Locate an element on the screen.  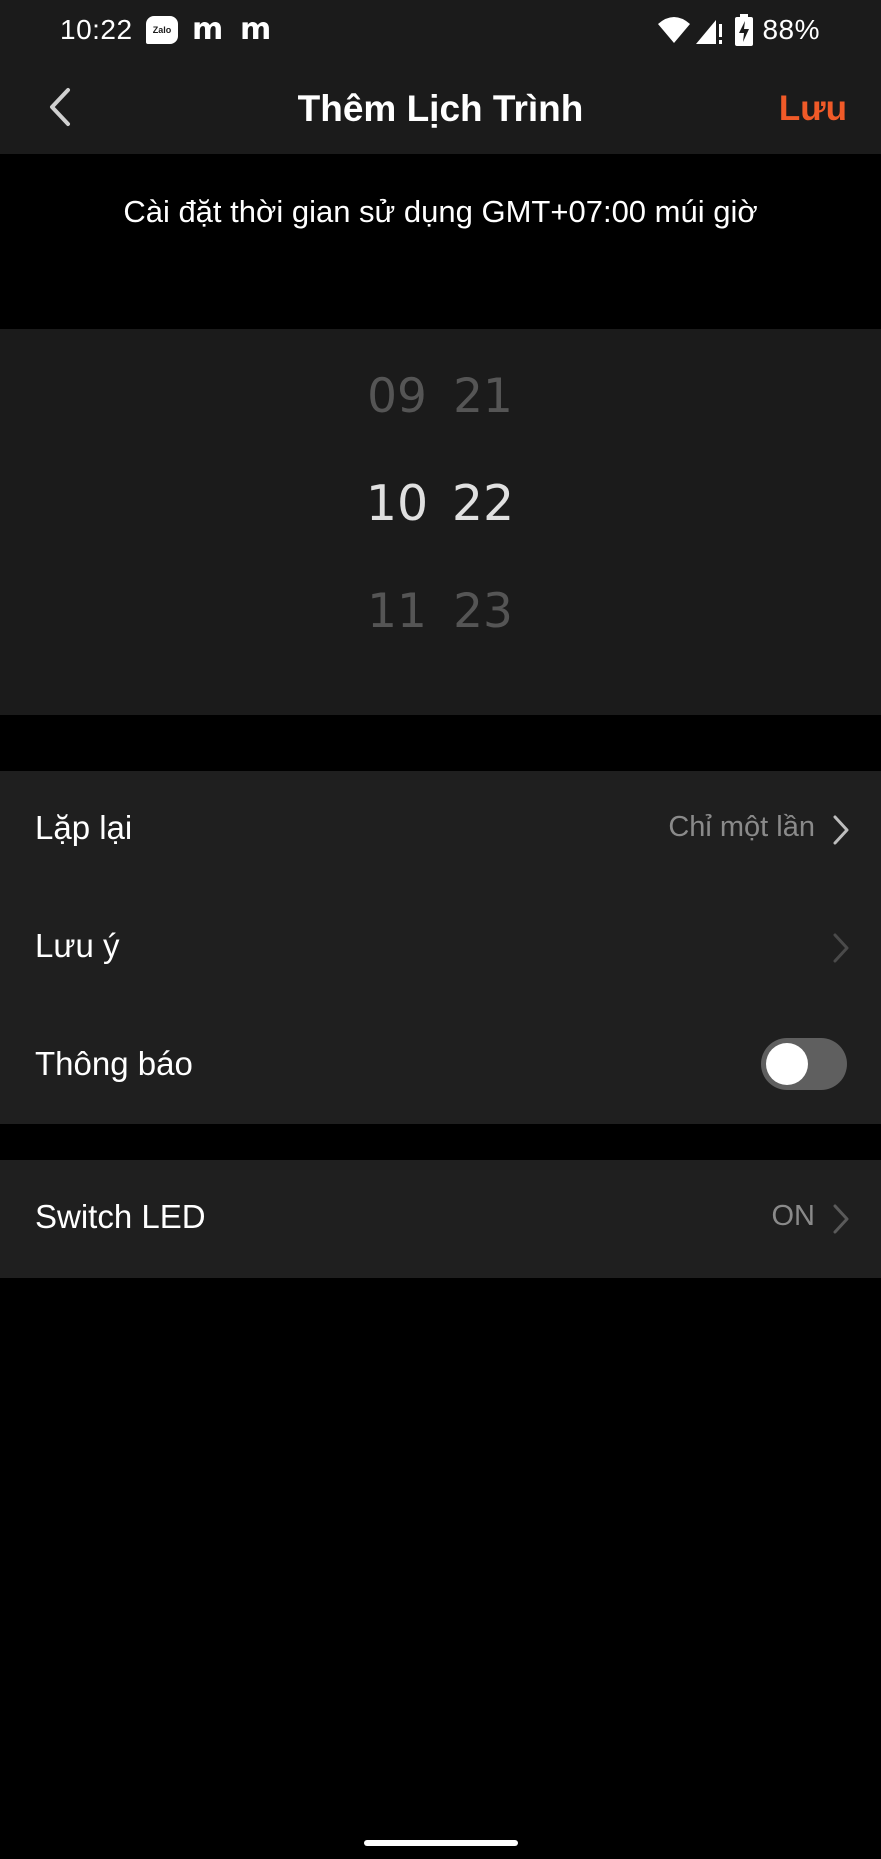
notify-label: Thông báo is located at coordinates (114, 1063).